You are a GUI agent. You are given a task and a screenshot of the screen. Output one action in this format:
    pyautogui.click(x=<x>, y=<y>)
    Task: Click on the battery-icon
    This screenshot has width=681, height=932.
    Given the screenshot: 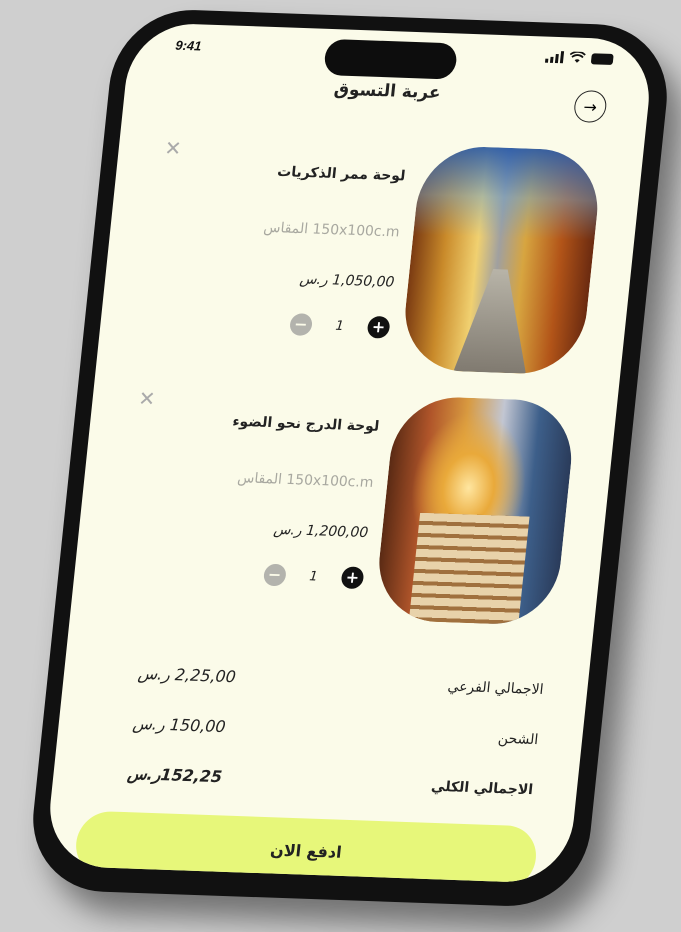 What is the action you would take?
    pyautogui.click(x=602, y=58)
    